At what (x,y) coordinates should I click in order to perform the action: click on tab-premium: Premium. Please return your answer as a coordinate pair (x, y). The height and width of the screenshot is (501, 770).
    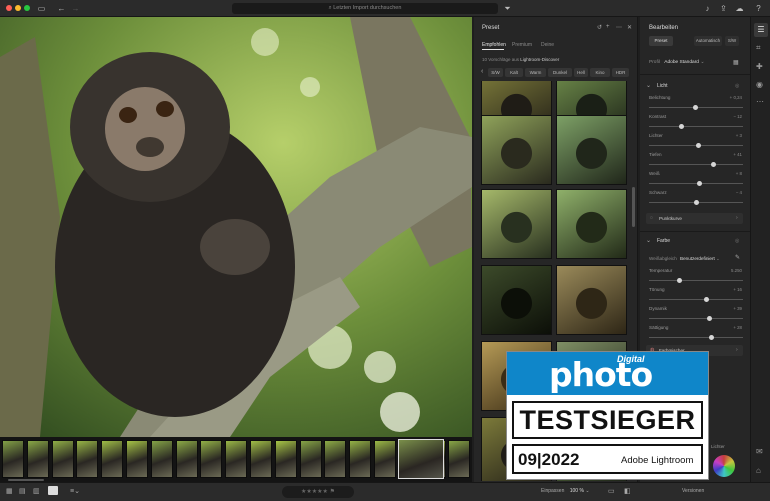
    Looking at the image, I should click on (522, 45).